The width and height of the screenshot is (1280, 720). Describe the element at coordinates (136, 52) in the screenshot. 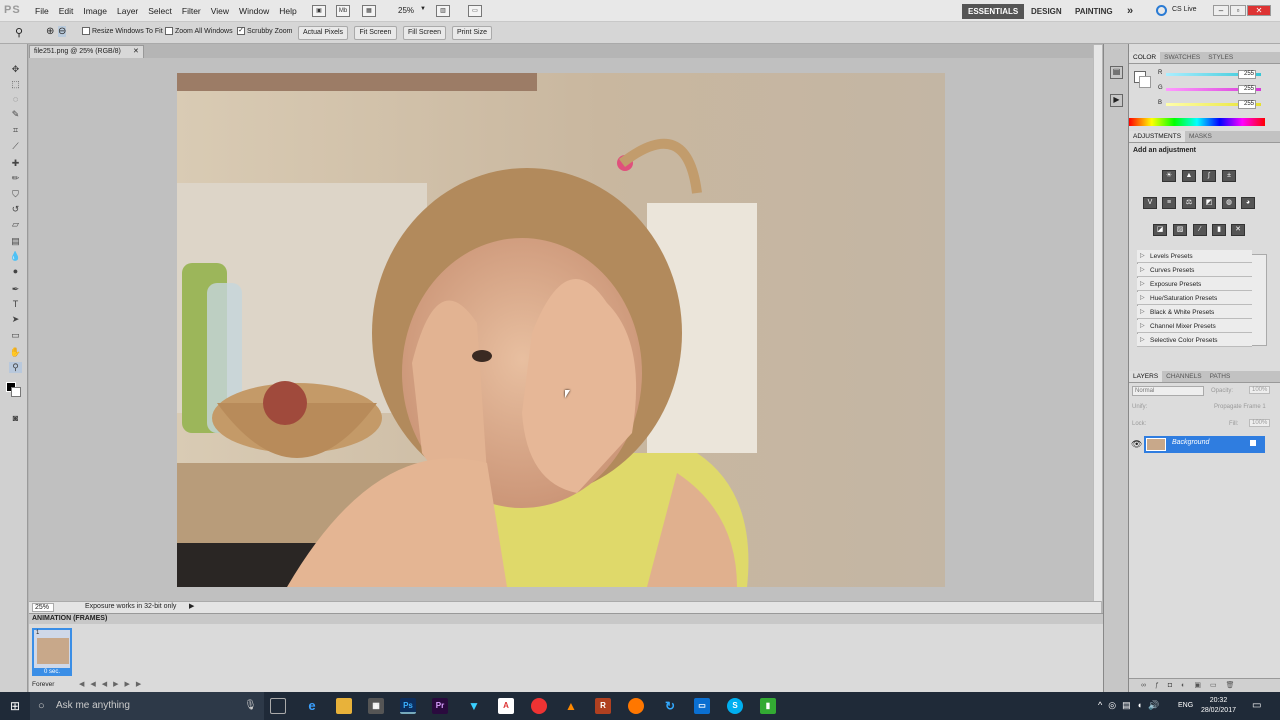

I see `close-document-icon: ✕` at that location.